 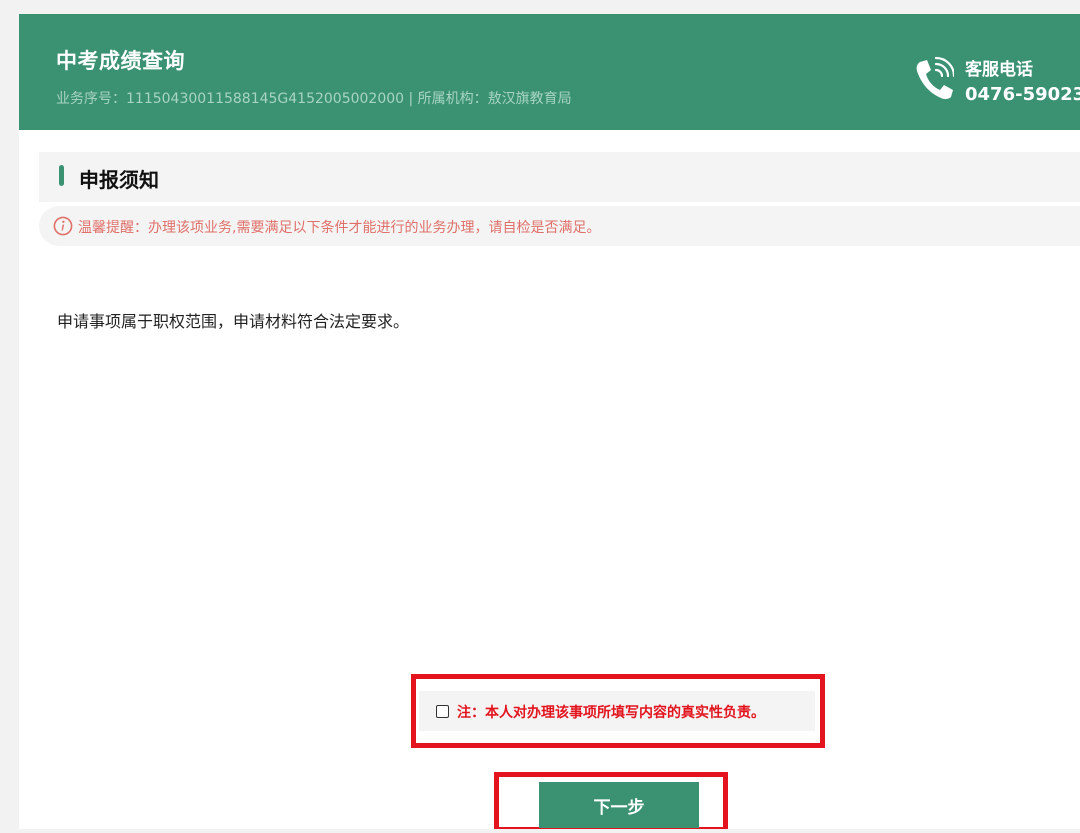 What do you see at coordinates (339, 228) in the screenshot?
I see `notice-text: 温馨提醒：办理该项业务,需要满足以下条件才能进行的业务办理，请自检是否满足。` at bounding box center [339, 228].